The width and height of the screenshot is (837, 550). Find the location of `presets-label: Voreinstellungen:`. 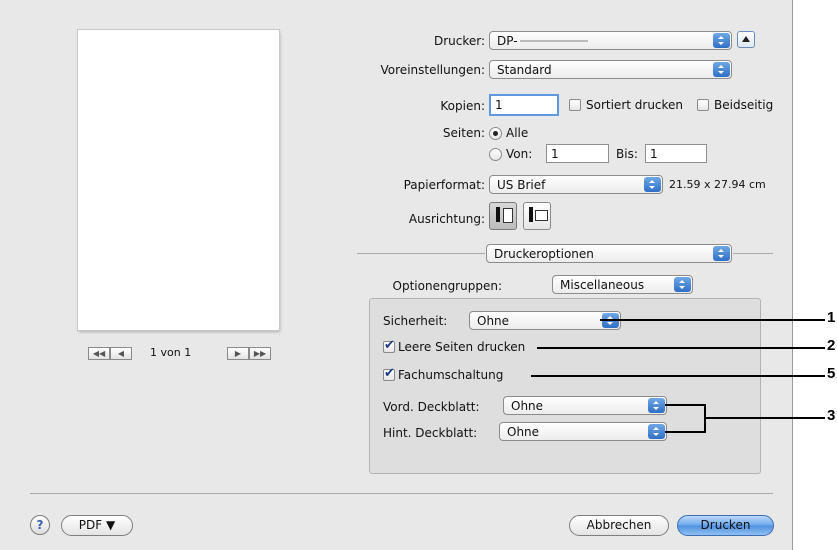

presets-label: Voreinstellungen: is located at coordinates (432, 70).